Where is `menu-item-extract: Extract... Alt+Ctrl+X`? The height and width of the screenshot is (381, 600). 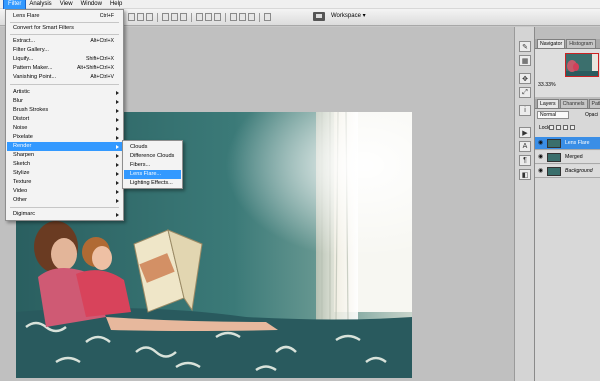
menu-item-extract: Extract... Alt+Ctrl+X is located at coordinates (64, 41).